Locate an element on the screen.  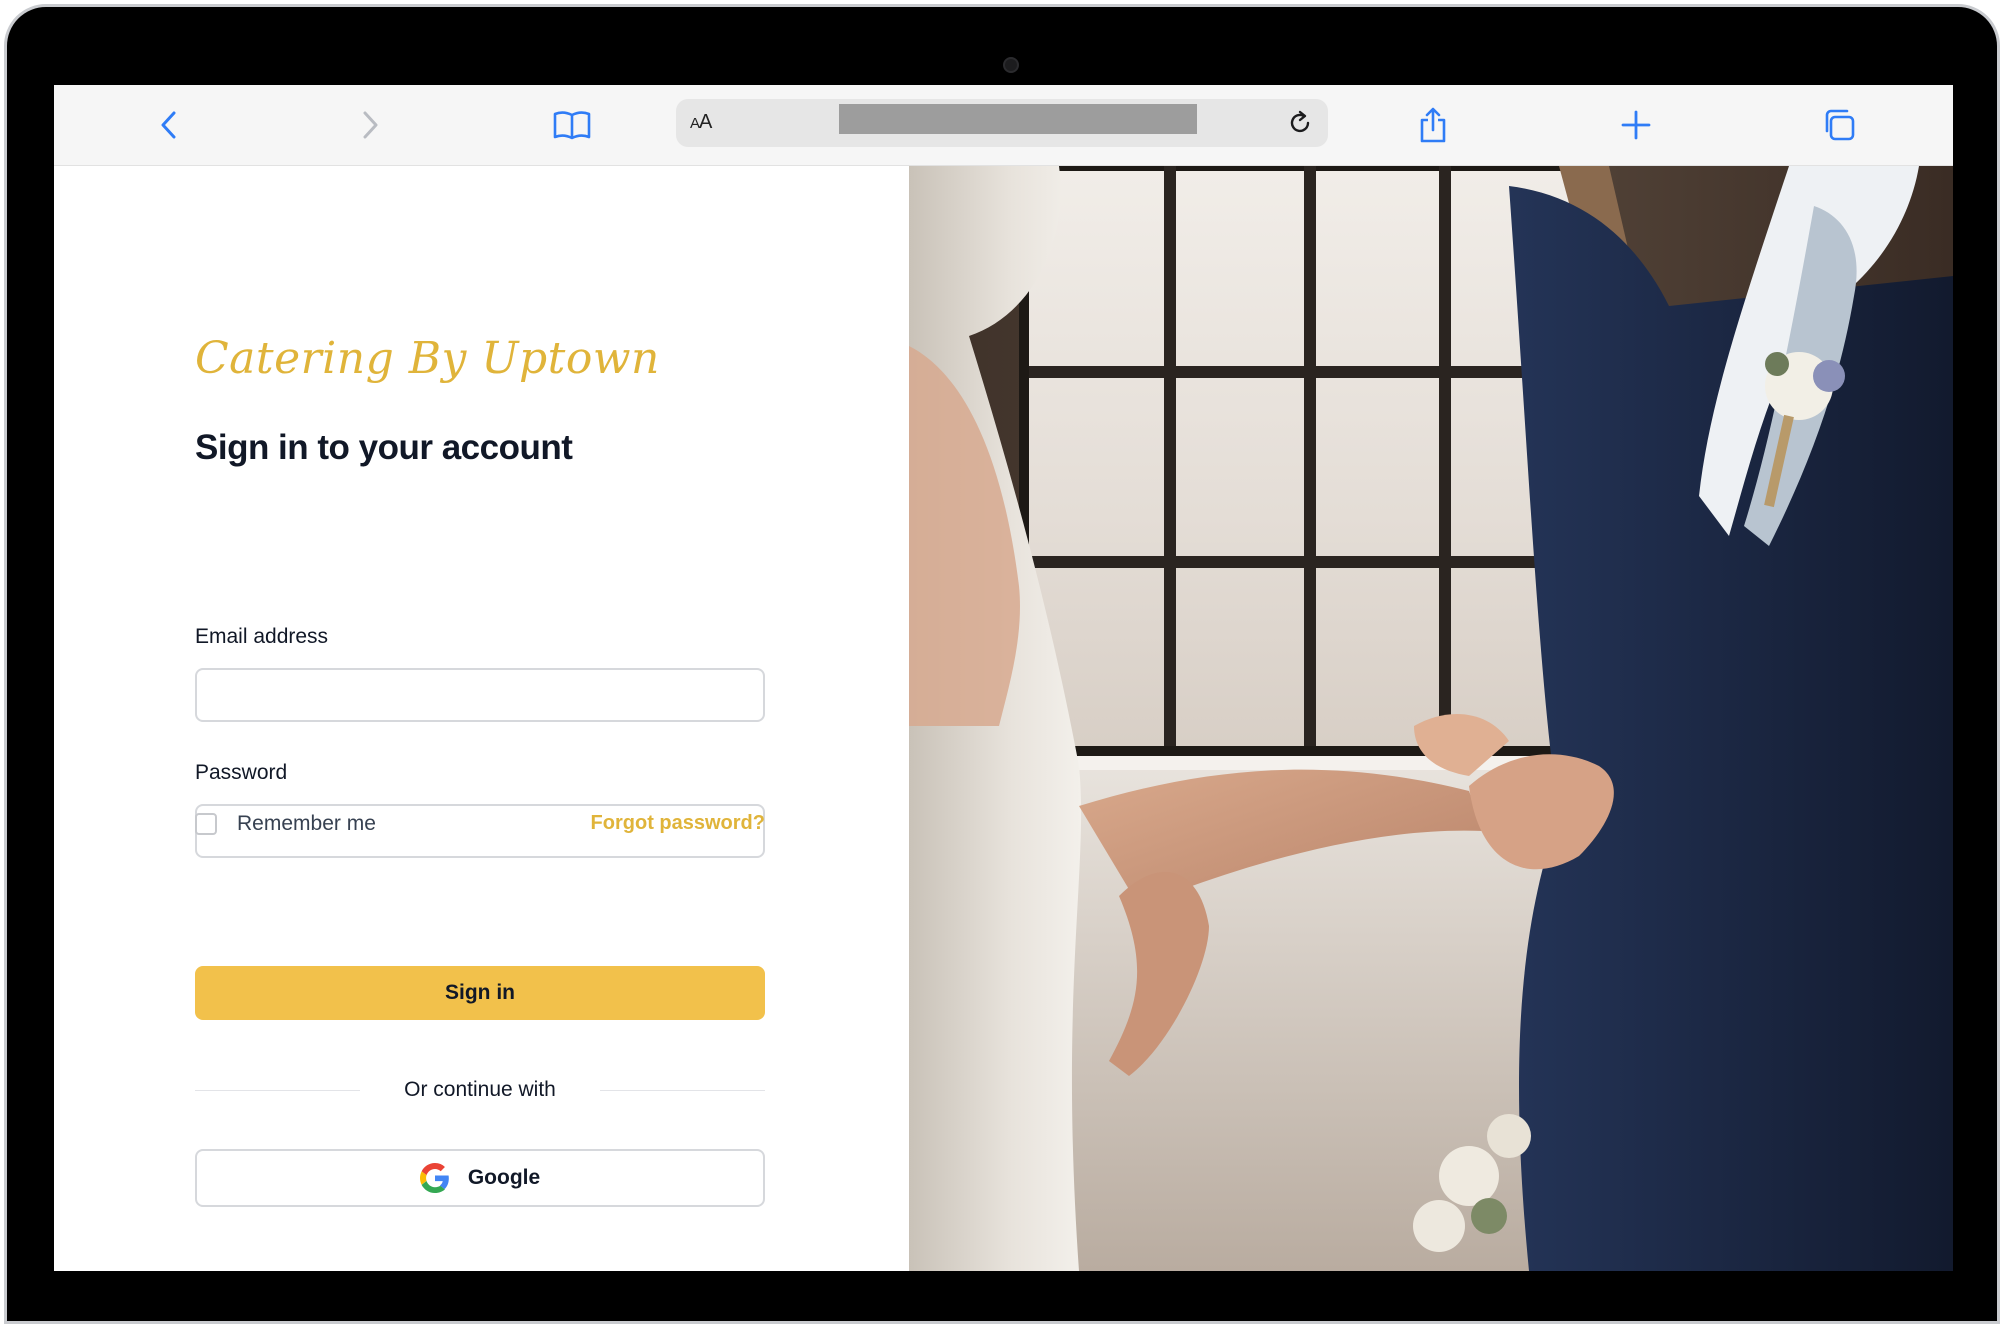
reload-icon is located at coordinates (1300, 123).